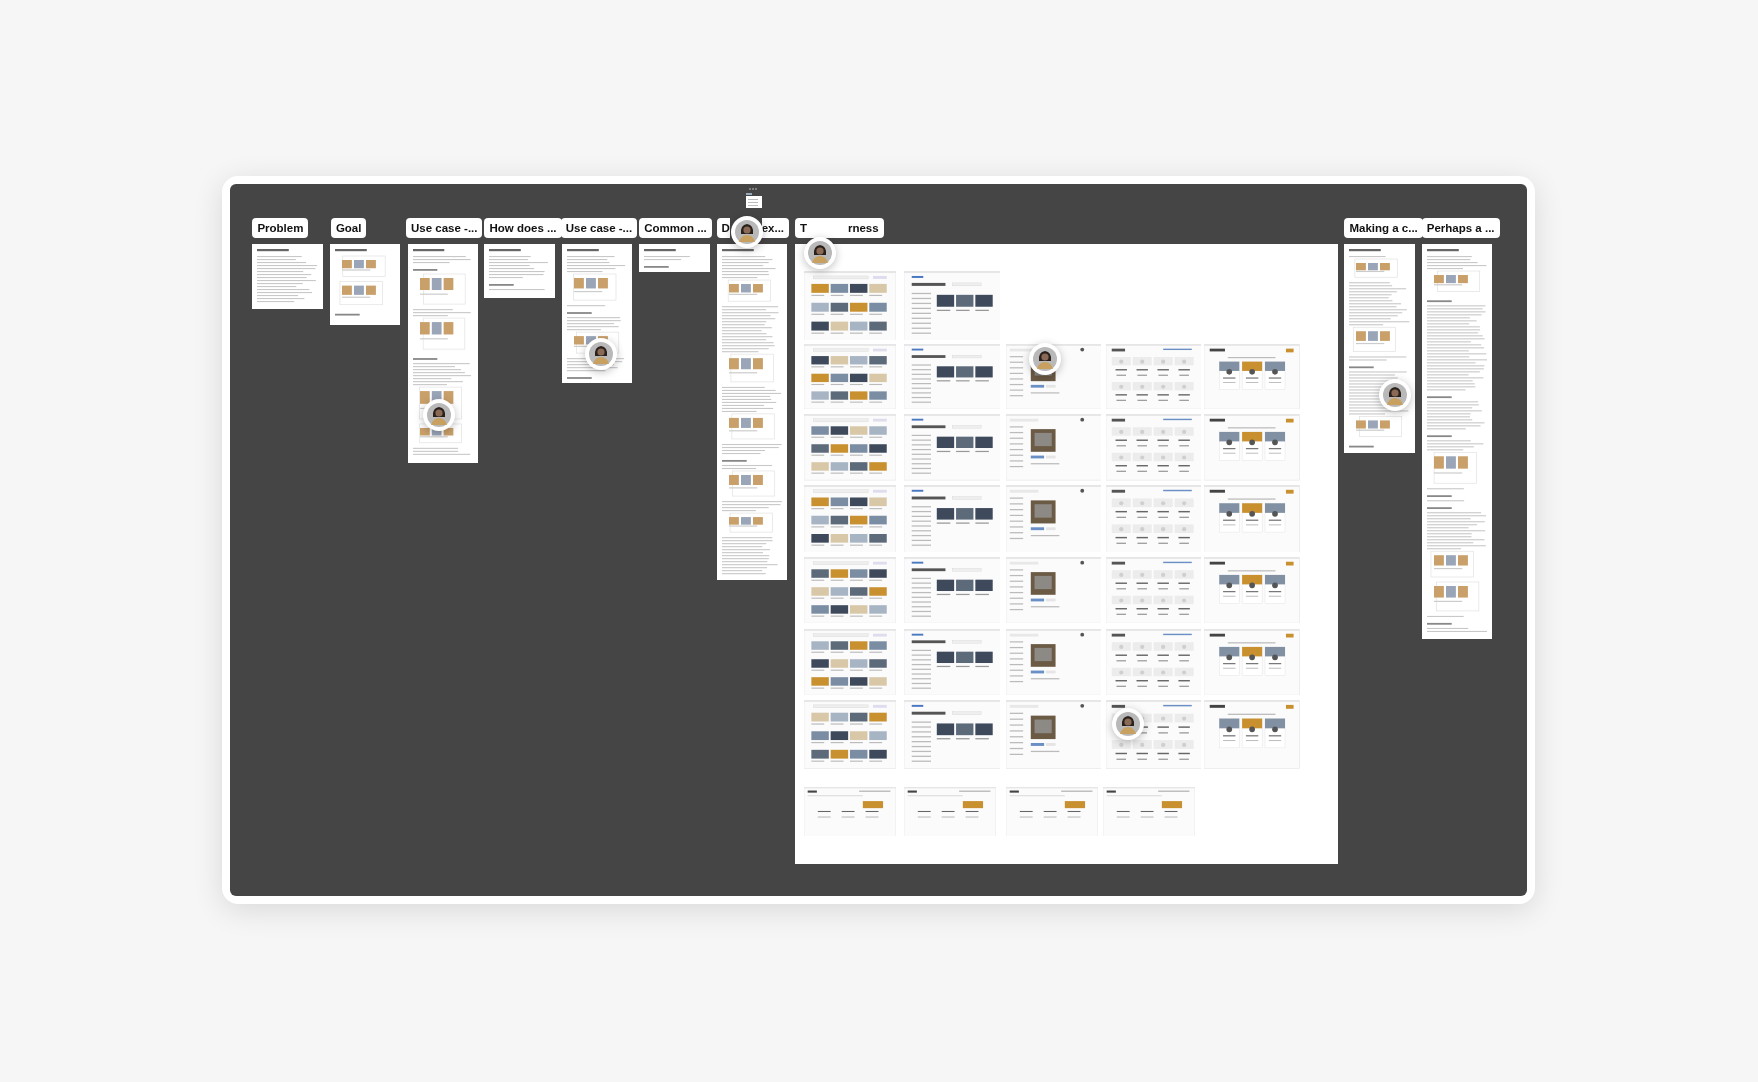 The width and height of the screenshot is (1758, 1082). I want to click on frame-title: T, so click(804, 228).